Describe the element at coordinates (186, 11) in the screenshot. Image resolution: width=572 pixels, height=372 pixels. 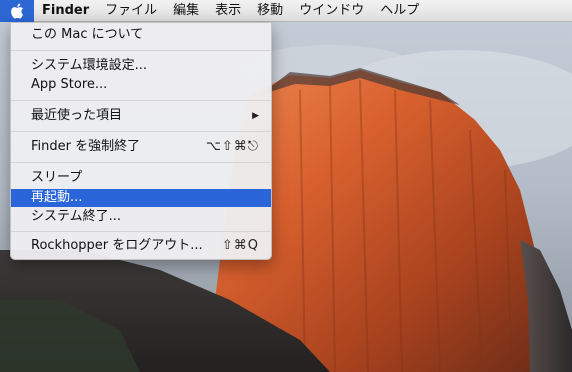
I see `menu-edit: 編集` at that location.